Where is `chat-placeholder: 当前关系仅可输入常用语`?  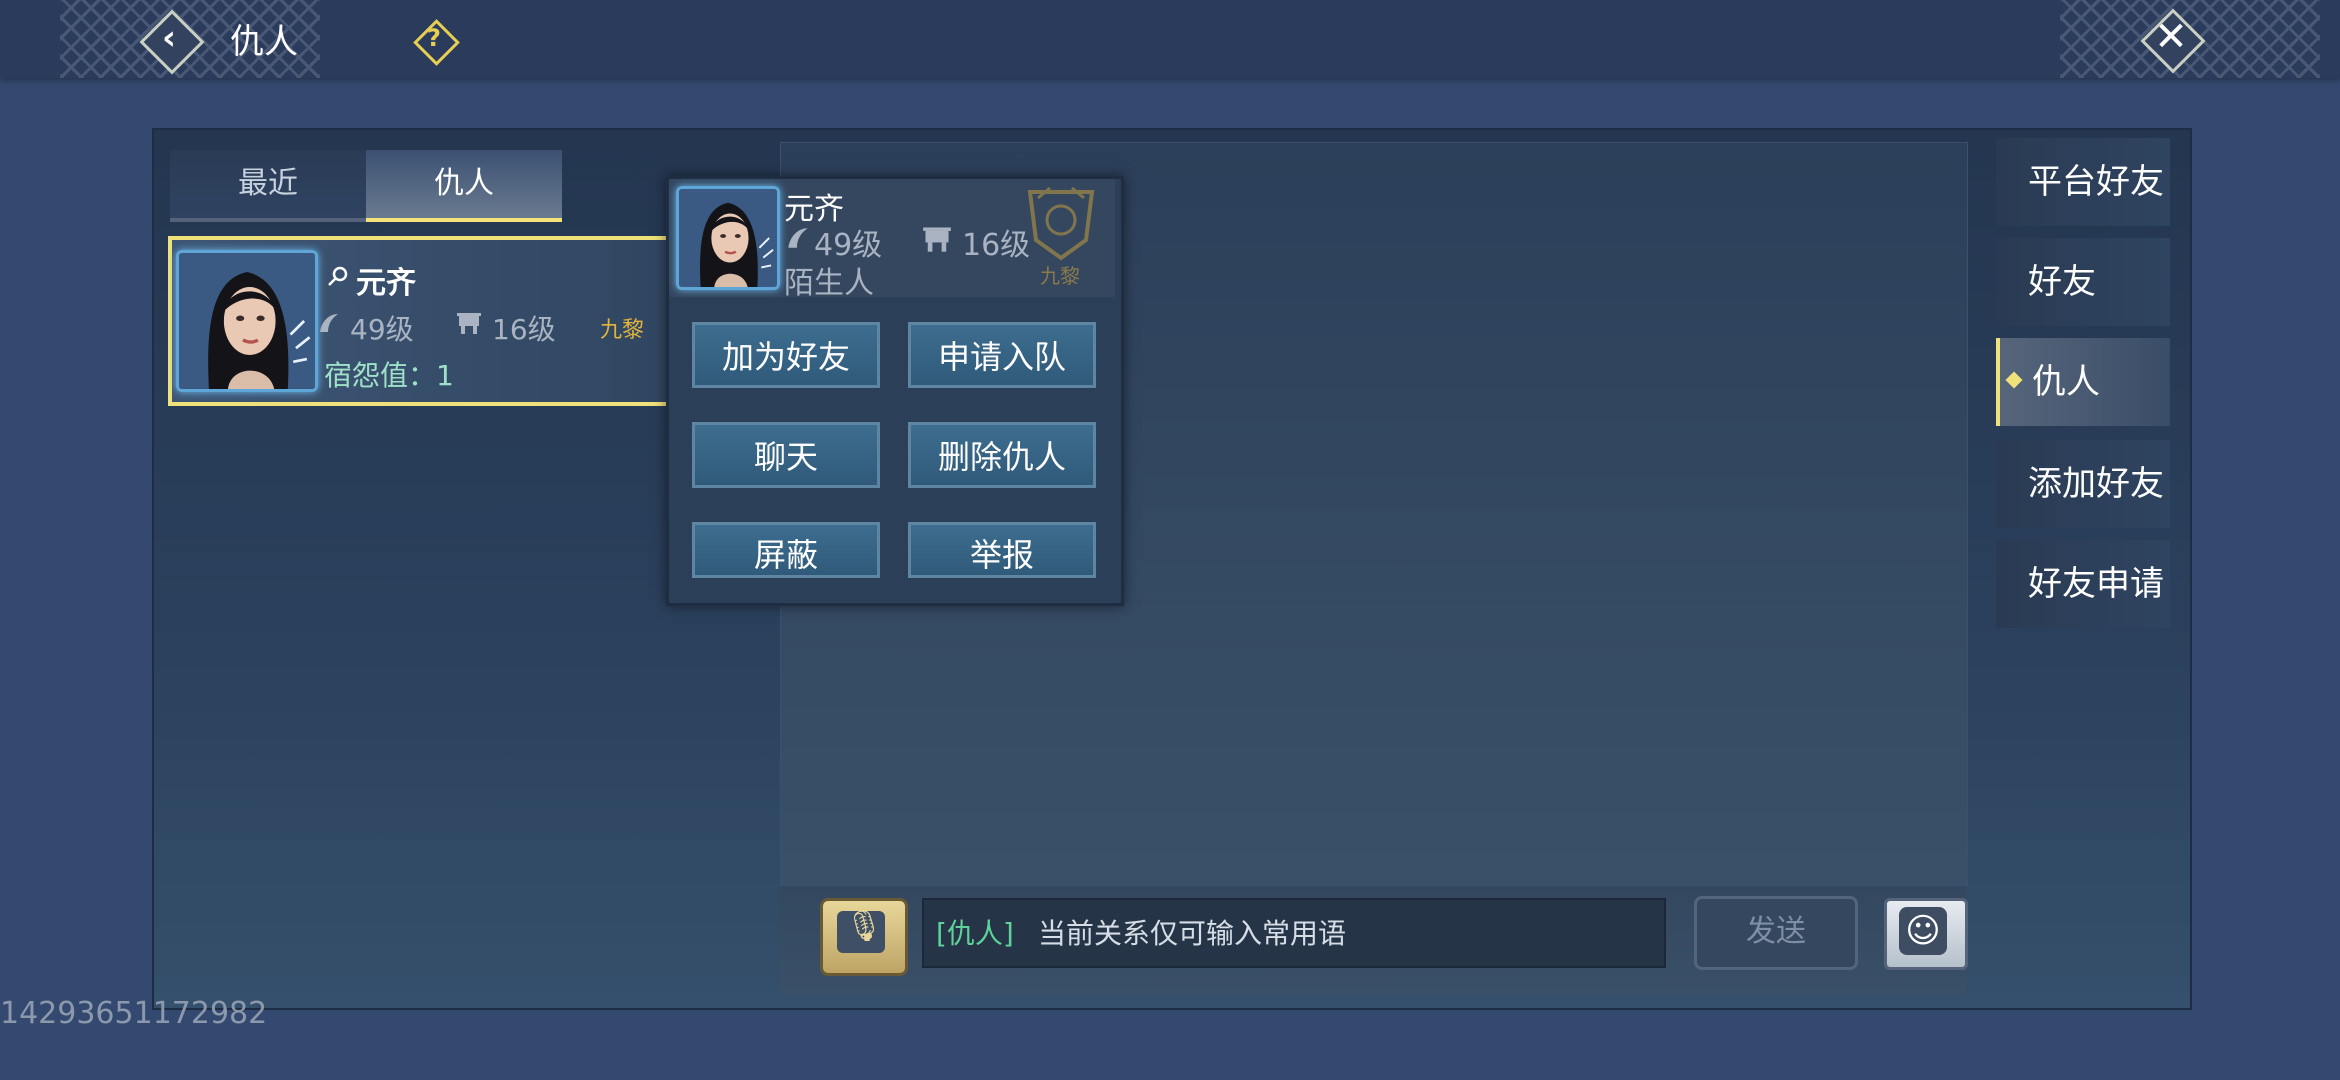
chat-placeholder: 当前关系仅可输入常用语 is located at coordinates (1192, 933).